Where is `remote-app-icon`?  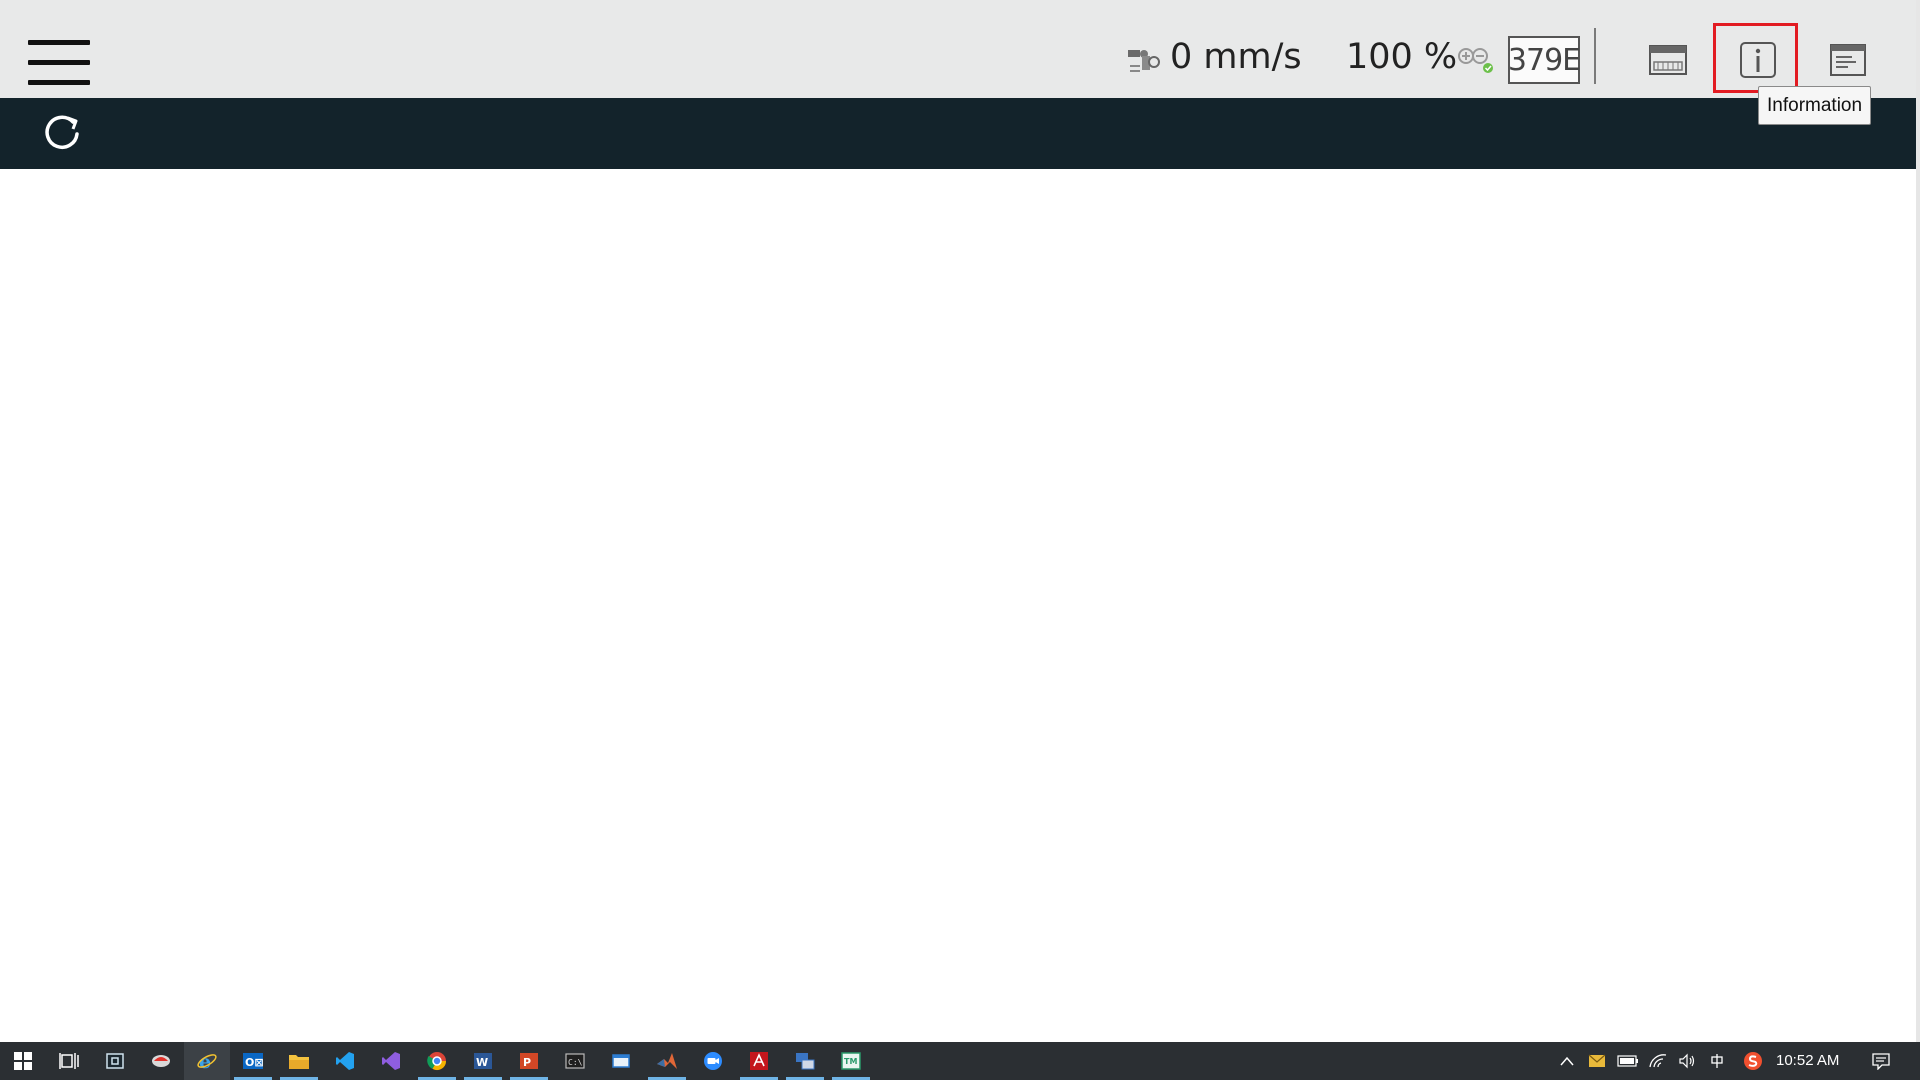 remote-app-icon is located at coordinates (805, 1061).